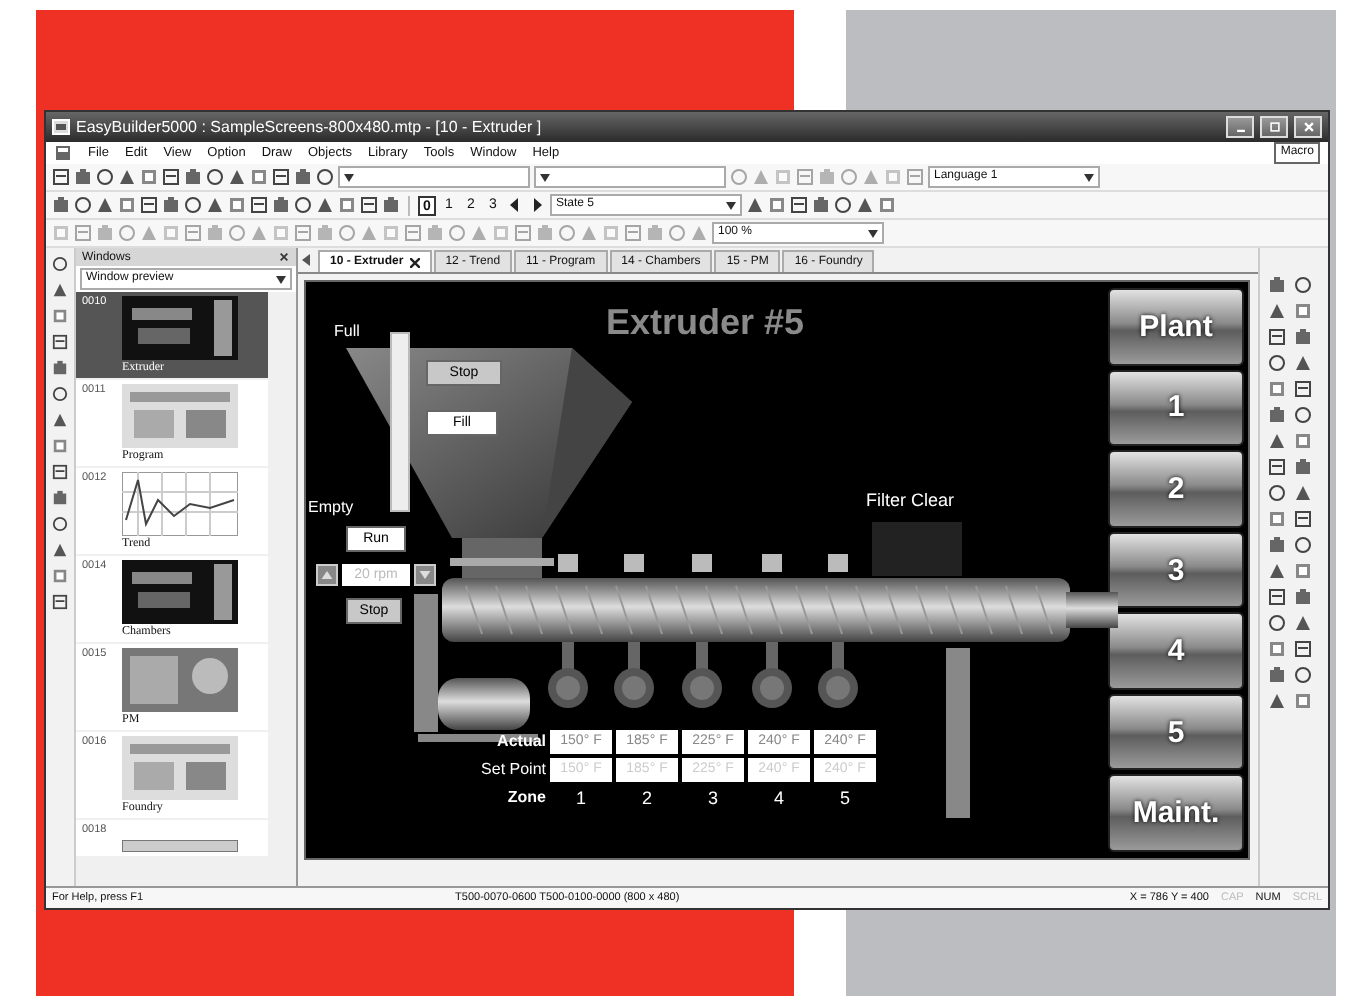  Describe the element at coordinates (580, 798) in the screenshot. I see `zone-number: 1` at that location.